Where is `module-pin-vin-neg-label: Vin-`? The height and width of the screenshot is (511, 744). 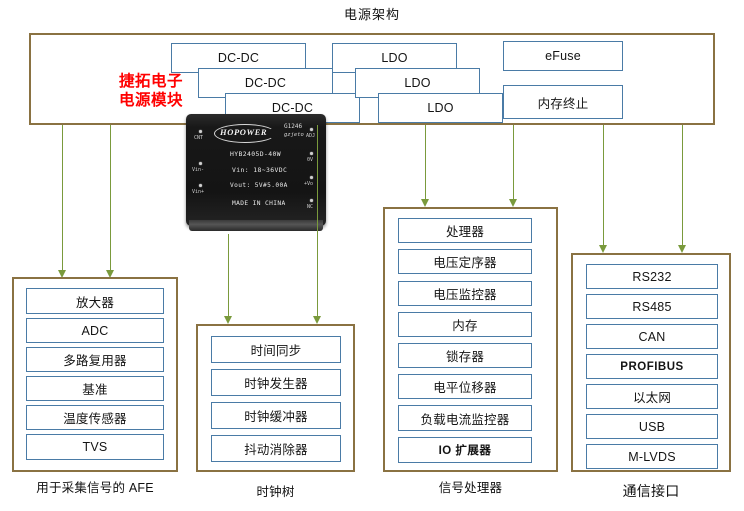 module-pin-vin-neg-label: Vin- is located at coordinates (198, 170).